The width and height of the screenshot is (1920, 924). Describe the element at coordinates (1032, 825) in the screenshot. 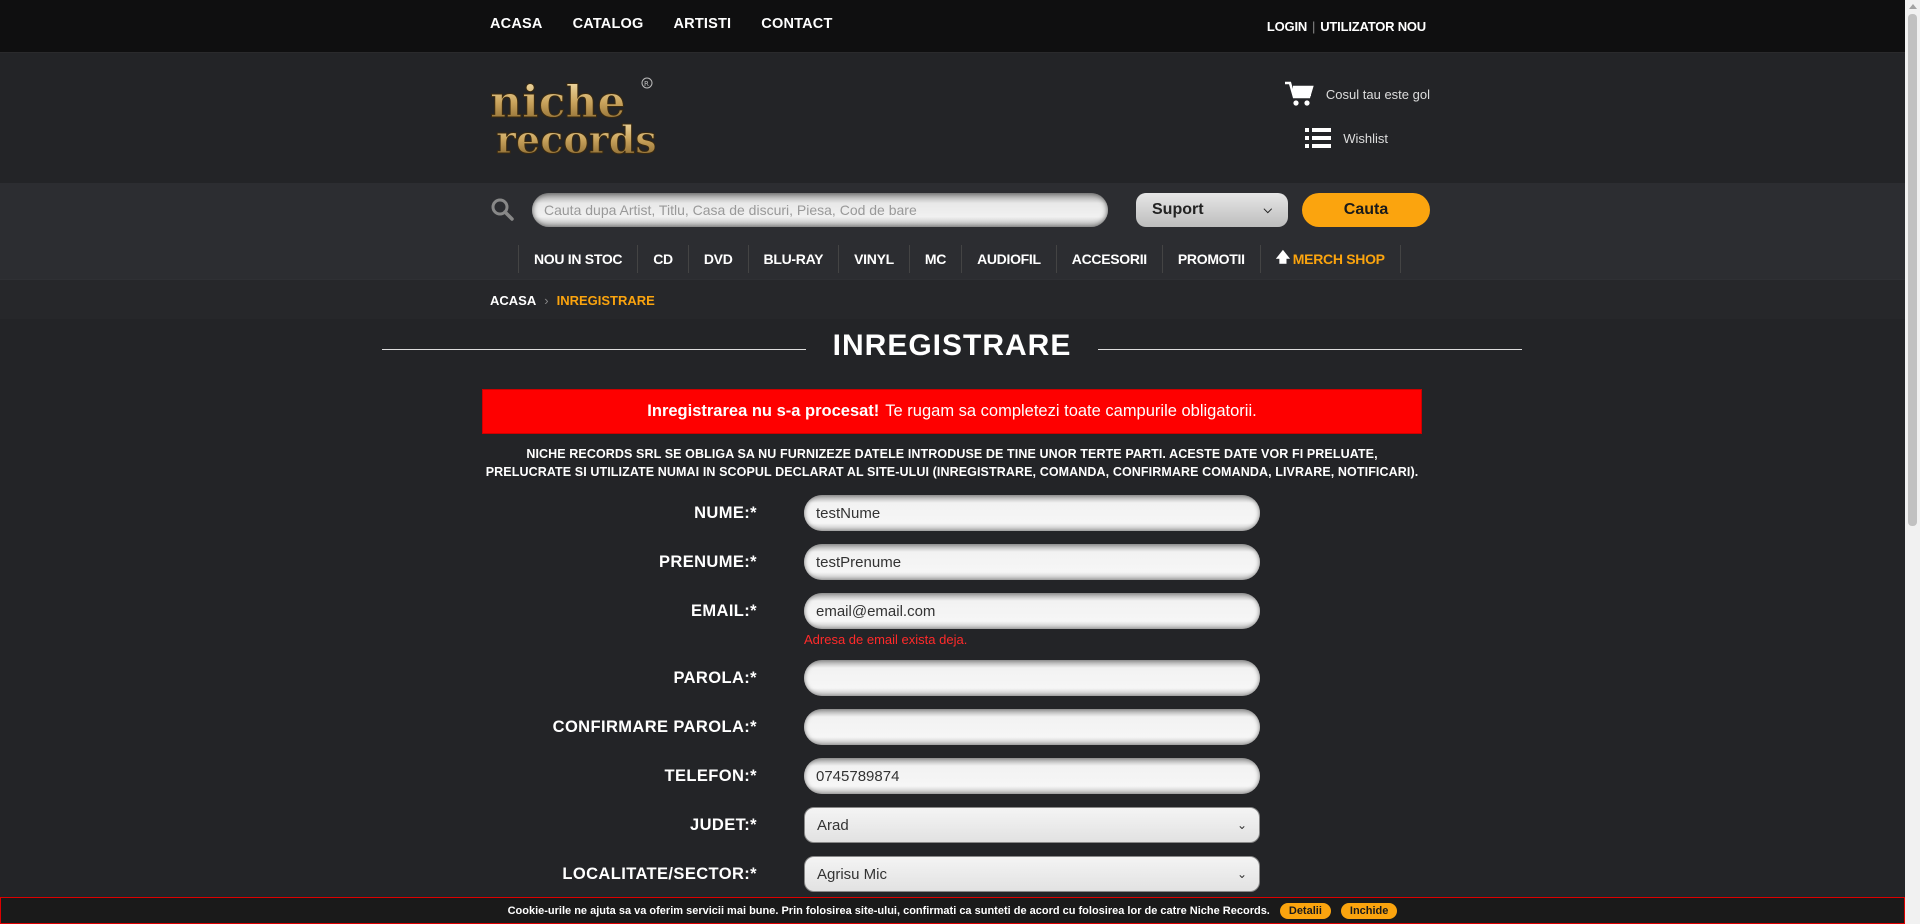

I see `judet-select: Arad ⌄` at that location.